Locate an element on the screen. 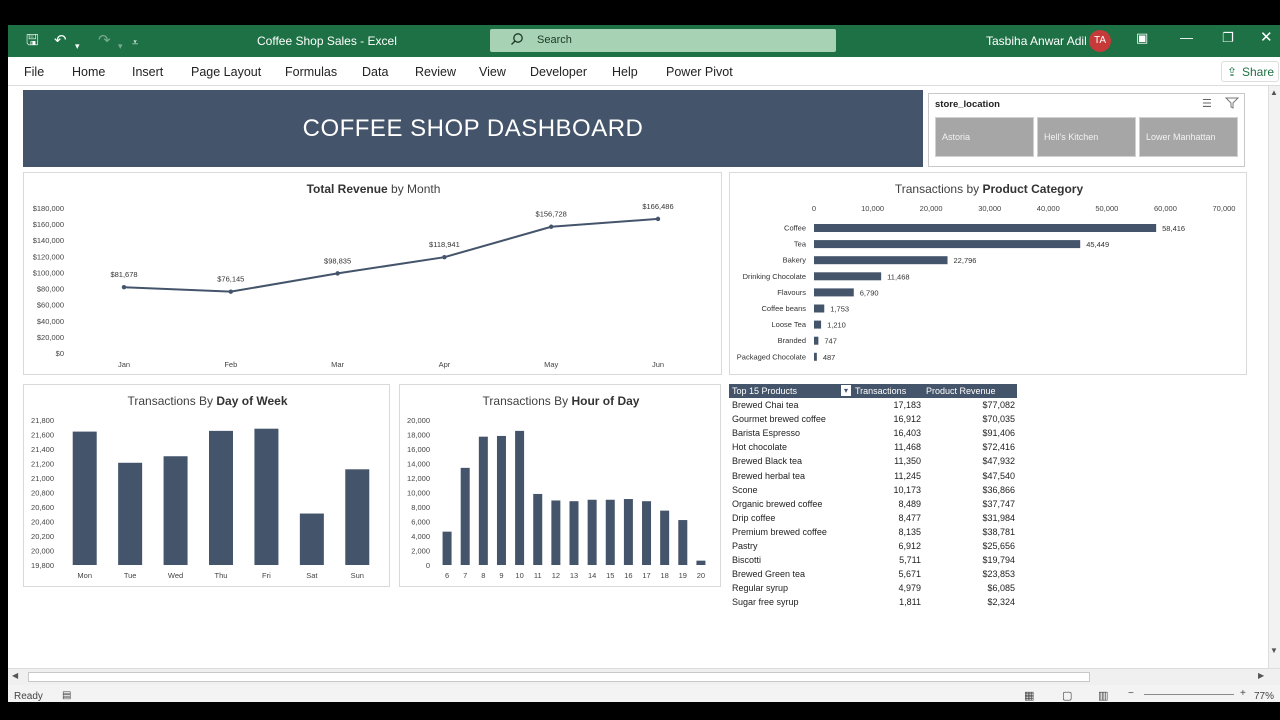 The height and width of the screenshot is (720, 1280). slicer-item-lower-manhattan: Lower Manhattan is located at coordinates (1188, 137).